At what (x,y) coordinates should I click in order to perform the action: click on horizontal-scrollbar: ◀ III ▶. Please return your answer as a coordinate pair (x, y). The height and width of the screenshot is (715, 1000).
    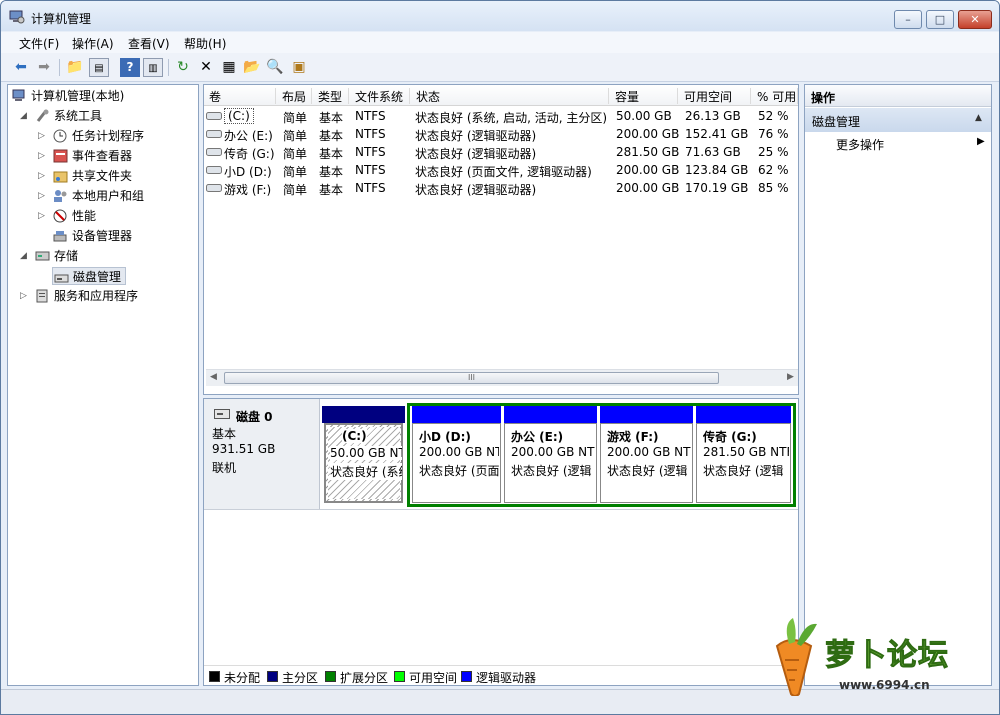
    Looking at the image, I should click on (502, 377).